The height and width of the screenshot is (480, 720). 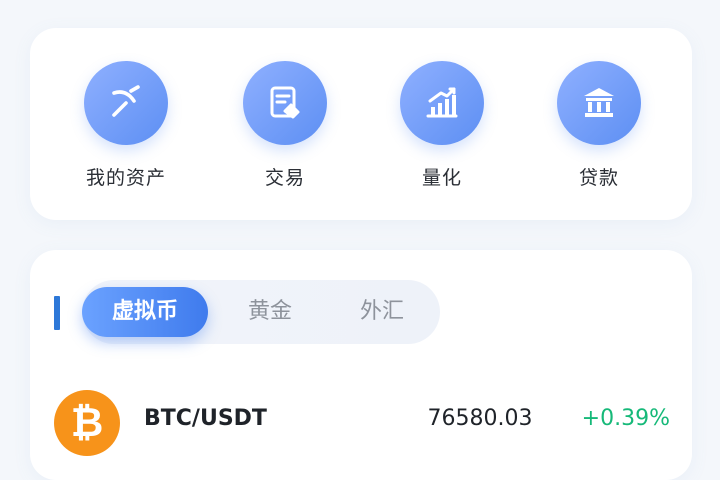 I want to click on bitcoin-icon: ₿, so click(x=87, y=423).